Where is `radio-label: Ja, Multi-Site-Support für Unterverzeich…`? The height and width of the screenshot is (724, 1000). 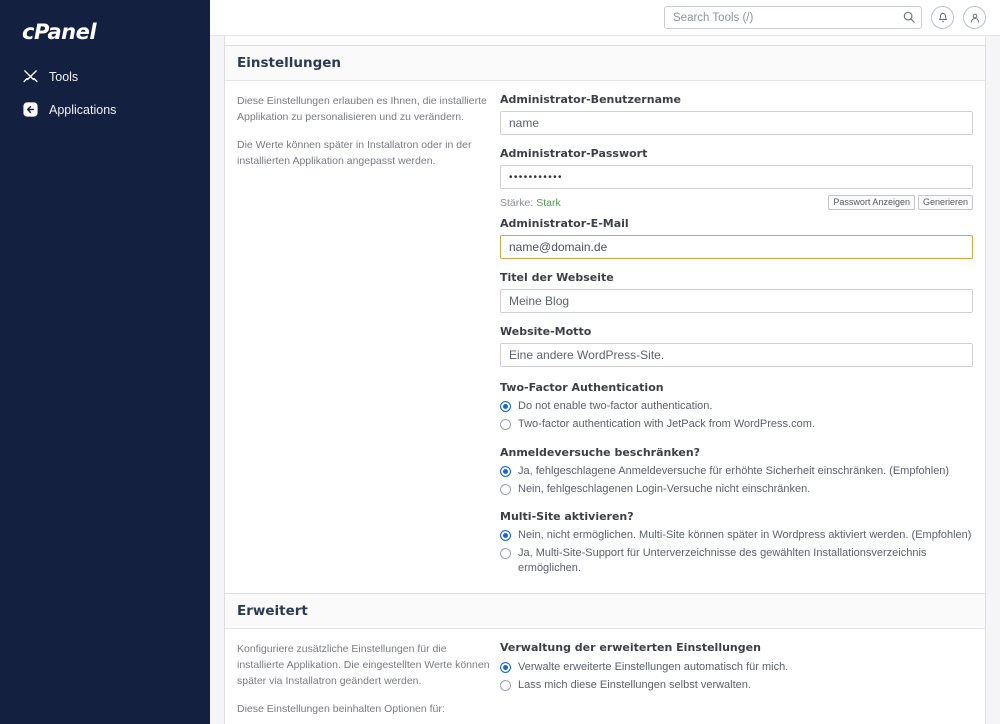
radio-label: Ja, Multi-Site-Support für Unterverzeich… is located at coordinates (722, 561).